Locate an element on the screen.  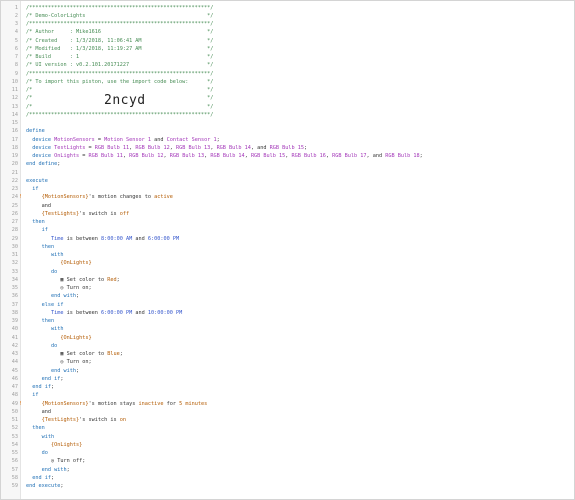
code-line: 51 {TestLights}'s switch is on is located at coordinates (287, 420).